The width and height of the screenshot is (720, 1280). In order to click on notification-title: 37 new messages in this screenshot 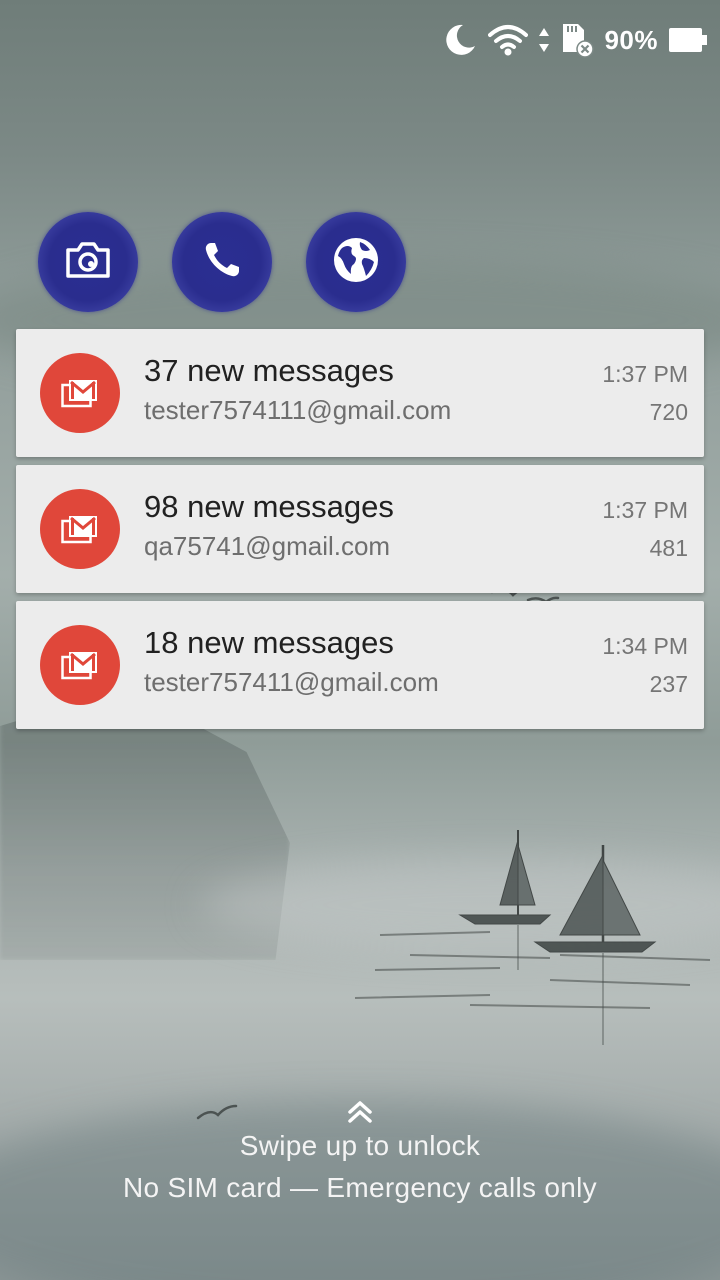, I will do `click(269, 370)`.